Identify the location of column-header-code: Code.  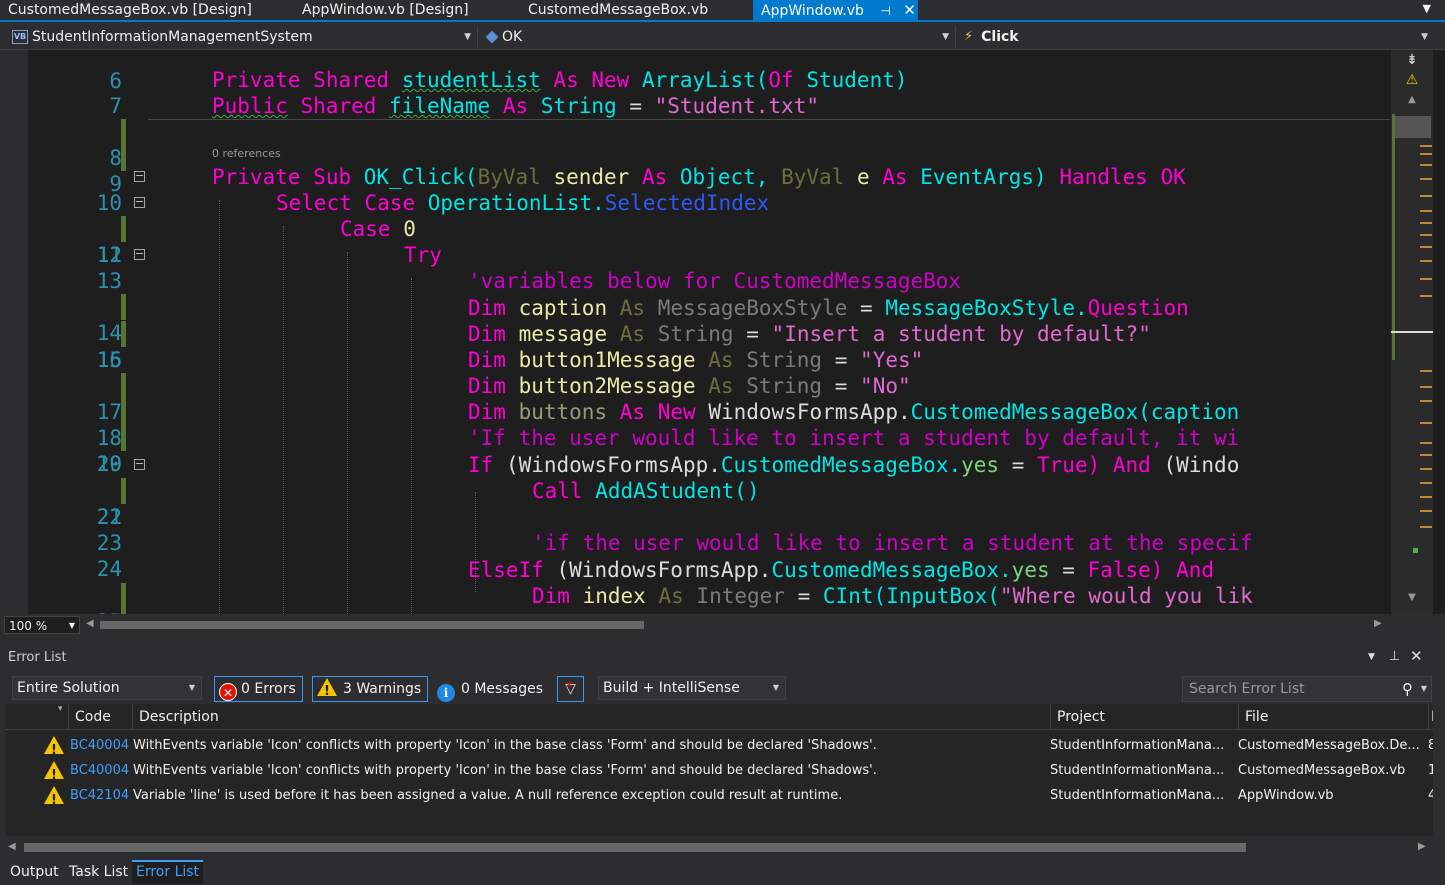
(100, 717).